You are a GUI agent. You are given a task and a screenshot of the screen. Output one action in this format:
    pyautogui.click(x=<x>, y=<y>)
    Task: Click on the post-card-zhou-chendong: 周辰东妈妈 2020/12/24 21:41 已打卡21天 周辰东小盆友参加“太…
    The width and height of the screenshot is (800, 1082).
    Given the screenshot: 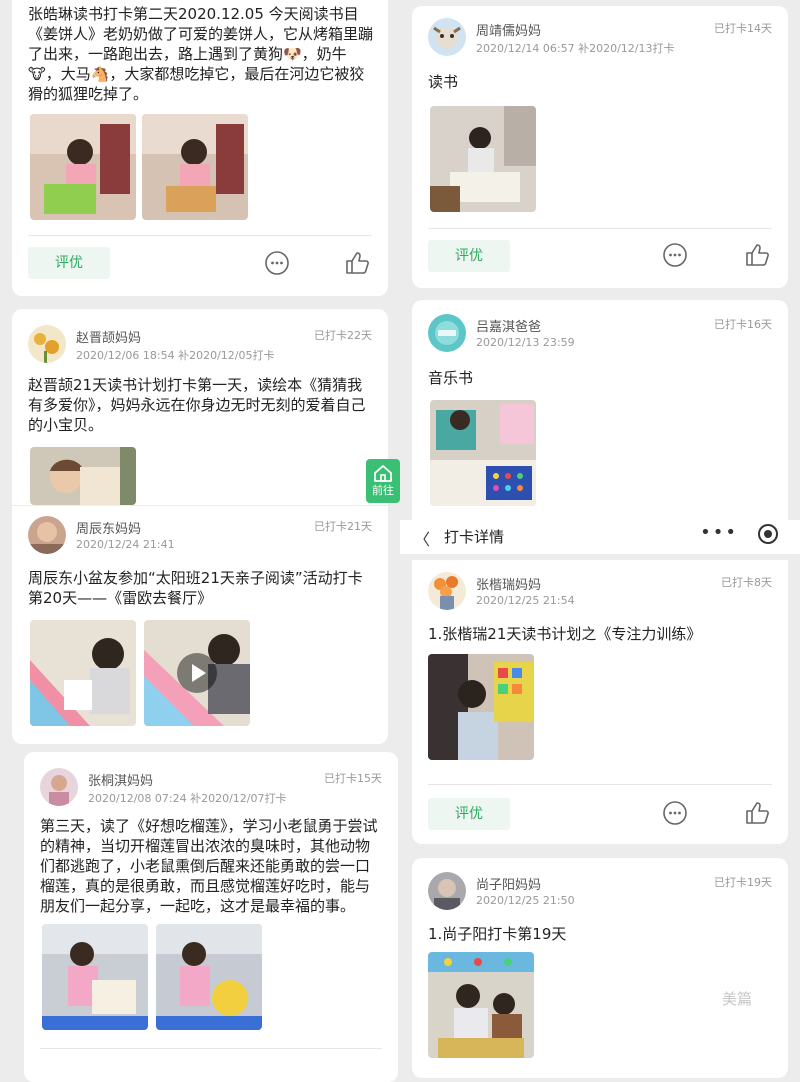 What is the action you would take?
    pyautogui.click(x=200, y=625)
    